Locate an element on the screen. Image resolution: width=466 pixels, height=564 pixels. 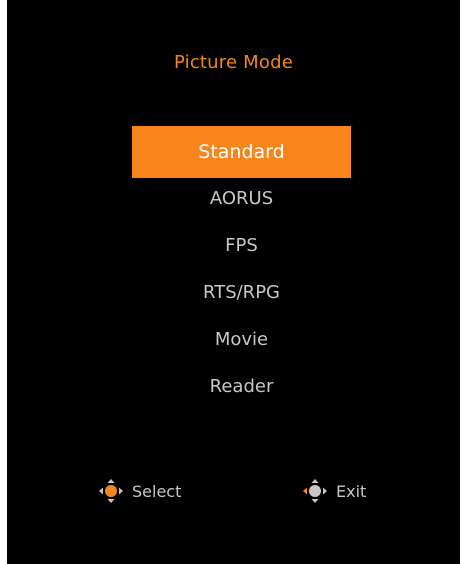
menu-item-aorus: AORUS is located at coordinates (241, 199).